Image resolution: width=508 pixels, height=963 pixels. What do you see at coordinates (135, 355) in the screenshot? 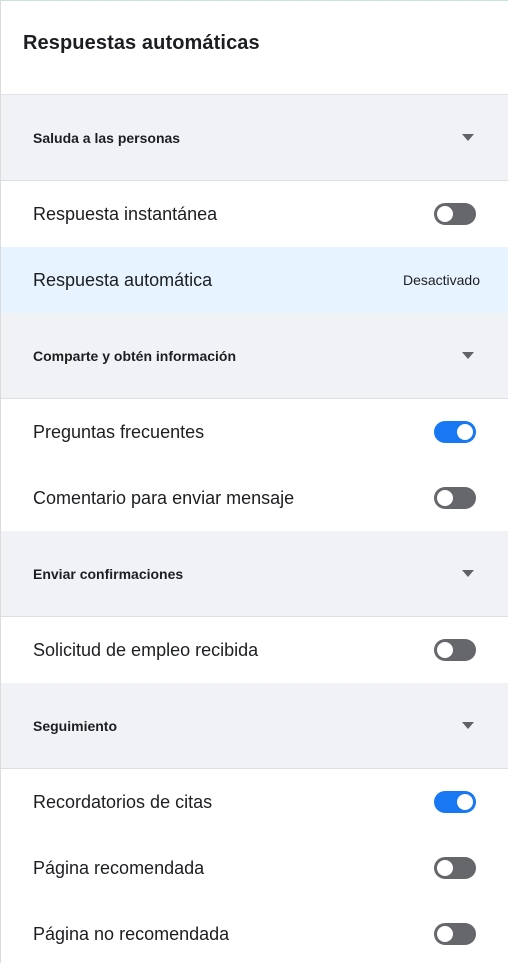
I see `section-label: Comparte y obtén información` at bounding box center [135, 355].